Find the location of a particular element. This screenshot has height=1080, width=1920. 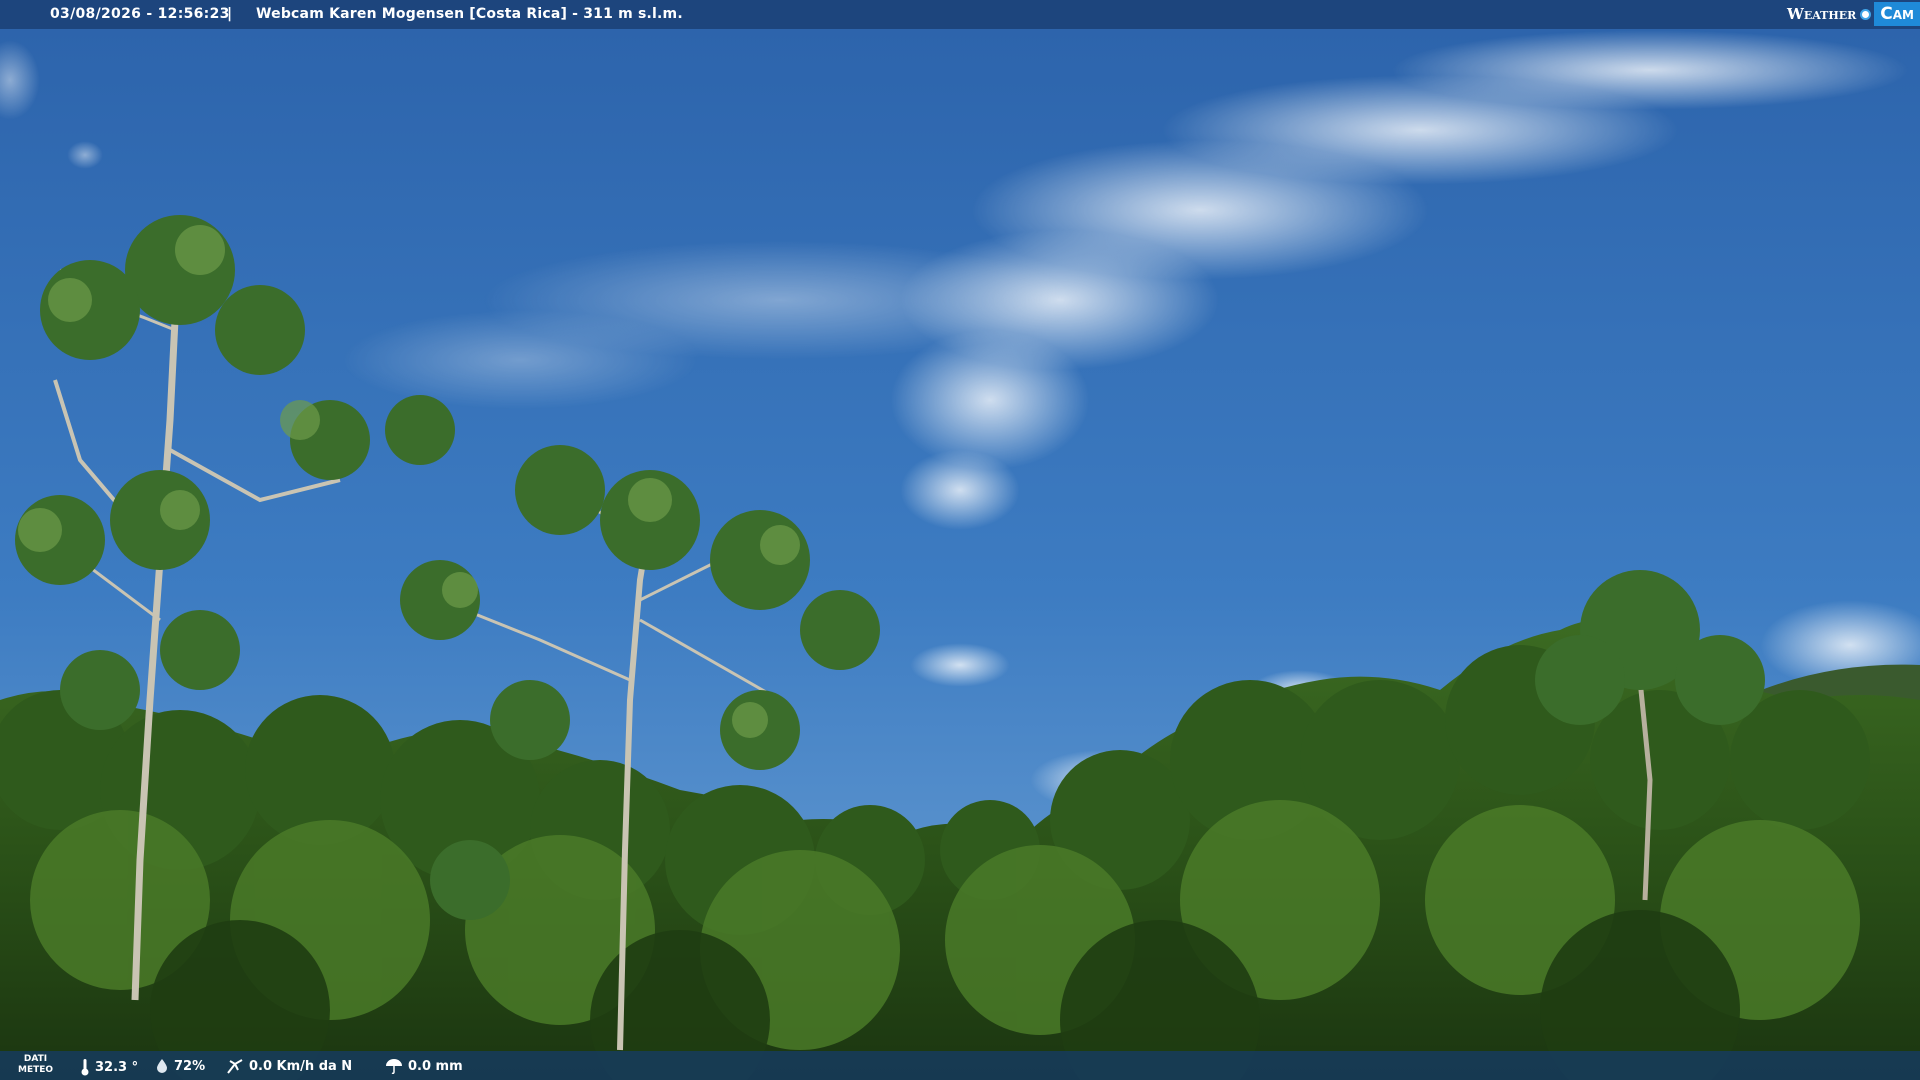

logo-dot-icon is located at coordinates (1866, 14).